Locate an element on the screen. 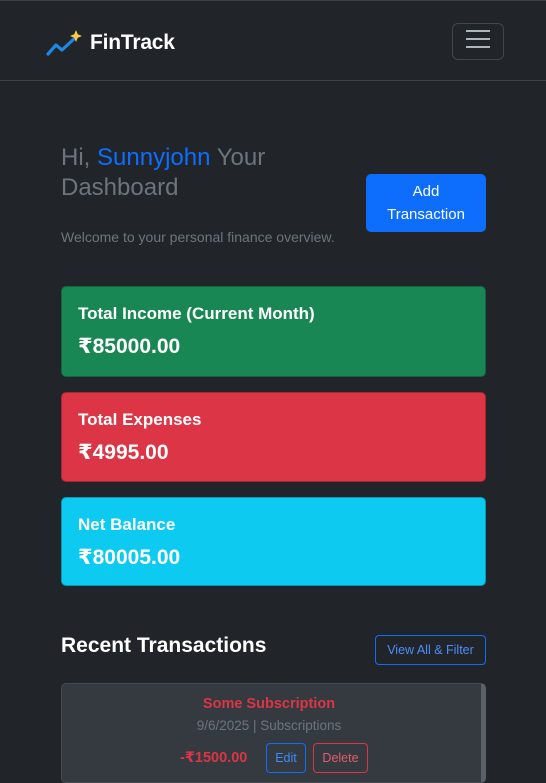  greeting-text: Hi, is located at coordinates (76, 157).